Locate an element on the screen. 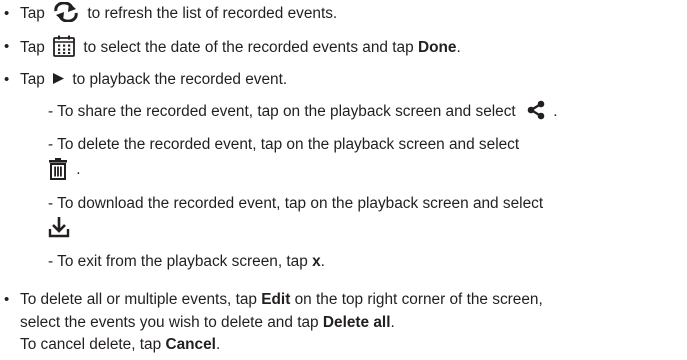 Image resolution: width=687 pixels, height=360 pixels. text: - To exit from the playback screen, tap is located at coordinates (178, 261).